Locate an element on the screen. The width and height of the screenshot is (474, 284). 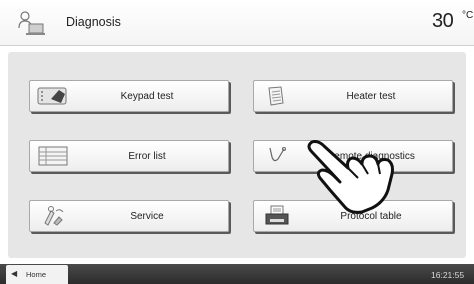
stethoscope-icon is located at coordinates (277, 154).